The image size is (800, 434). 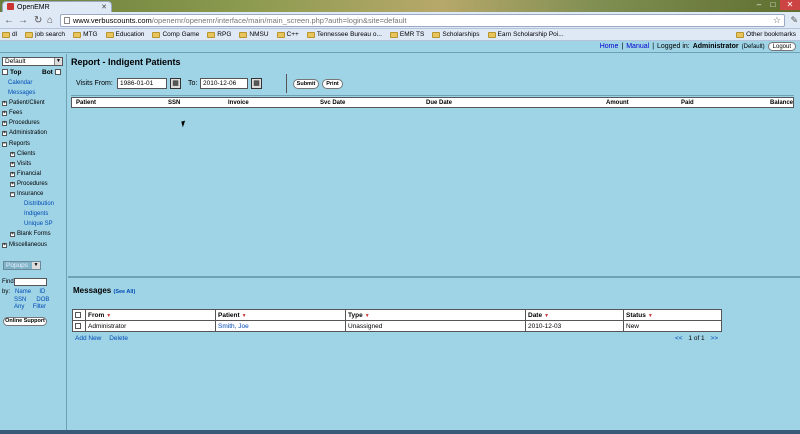 I want to click on bot-label: Bot, so click(x=47, y=72).